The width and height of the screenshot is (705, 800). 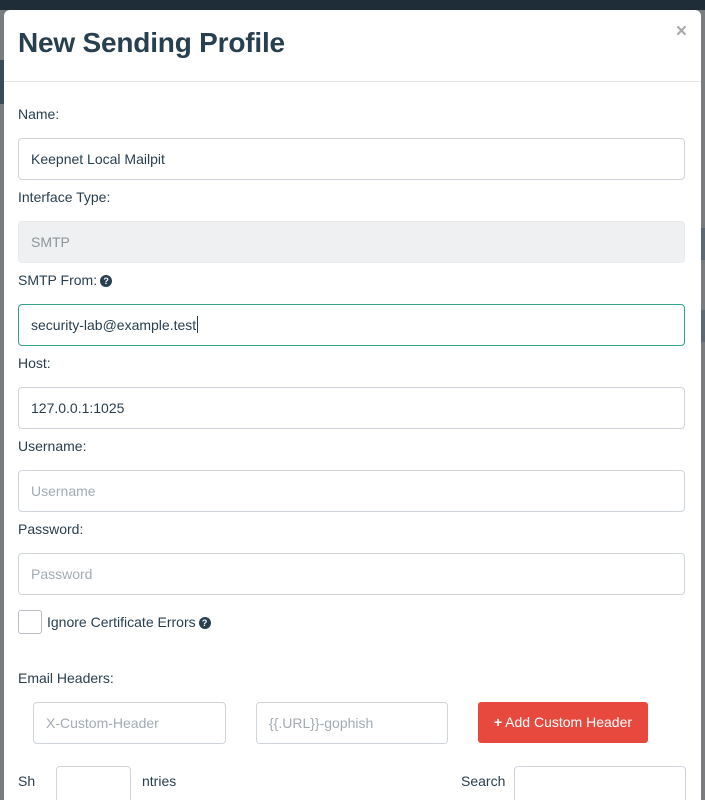 What do you see at coordinates (569, 722) in the screenshot?
I see `add-custom-header-label: Add Custom Header` at bounding box center [569, 722].